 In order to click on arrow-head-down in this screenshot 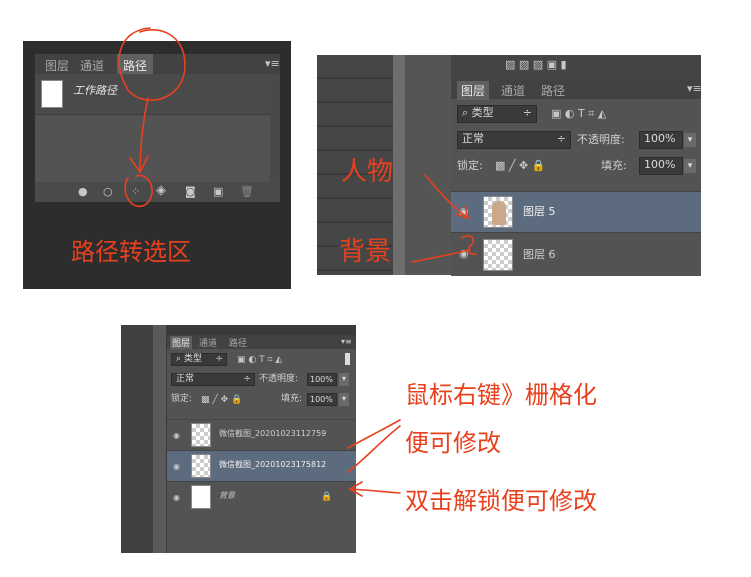, I will do `click(139, 164)`.